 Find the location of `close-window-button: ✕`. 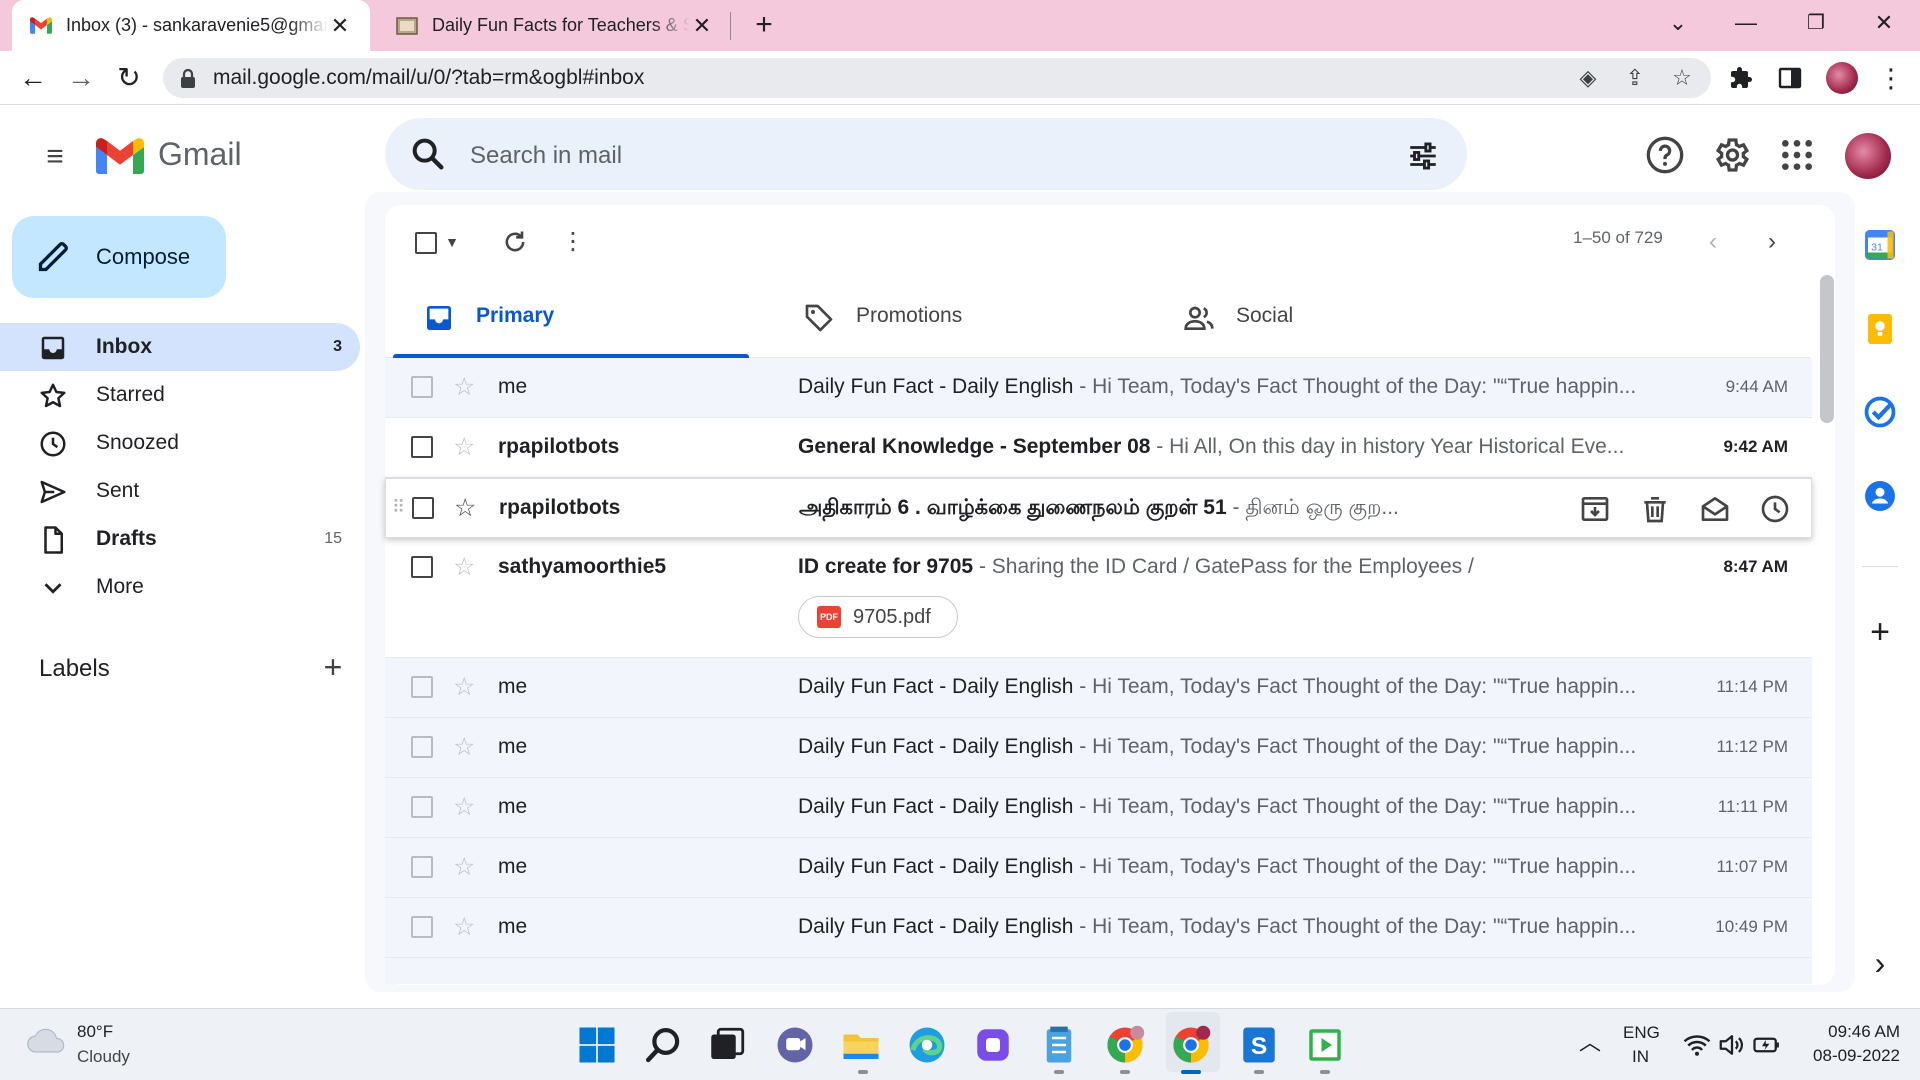

close-window-button: ✕ is located at coordinates (1884, 23).